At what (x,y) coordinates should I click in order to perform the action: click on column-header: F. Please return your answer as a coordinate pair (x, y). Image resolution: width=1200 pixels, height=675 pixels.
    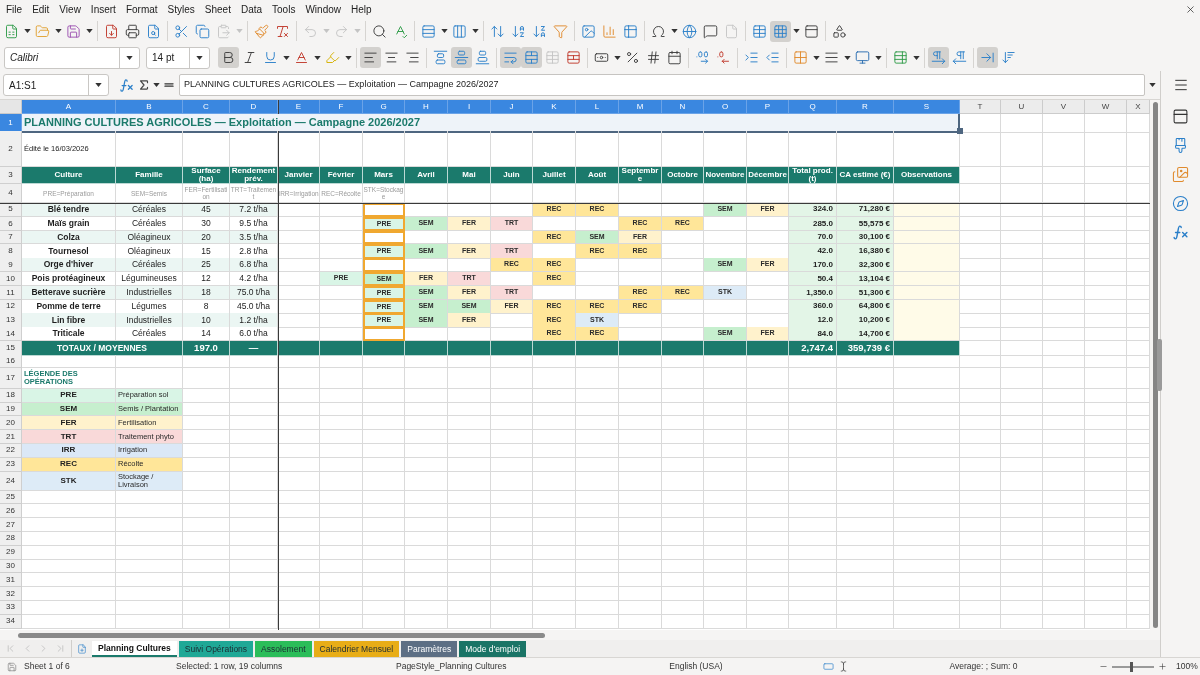
    Looking at the image, I should click on (341, 107).